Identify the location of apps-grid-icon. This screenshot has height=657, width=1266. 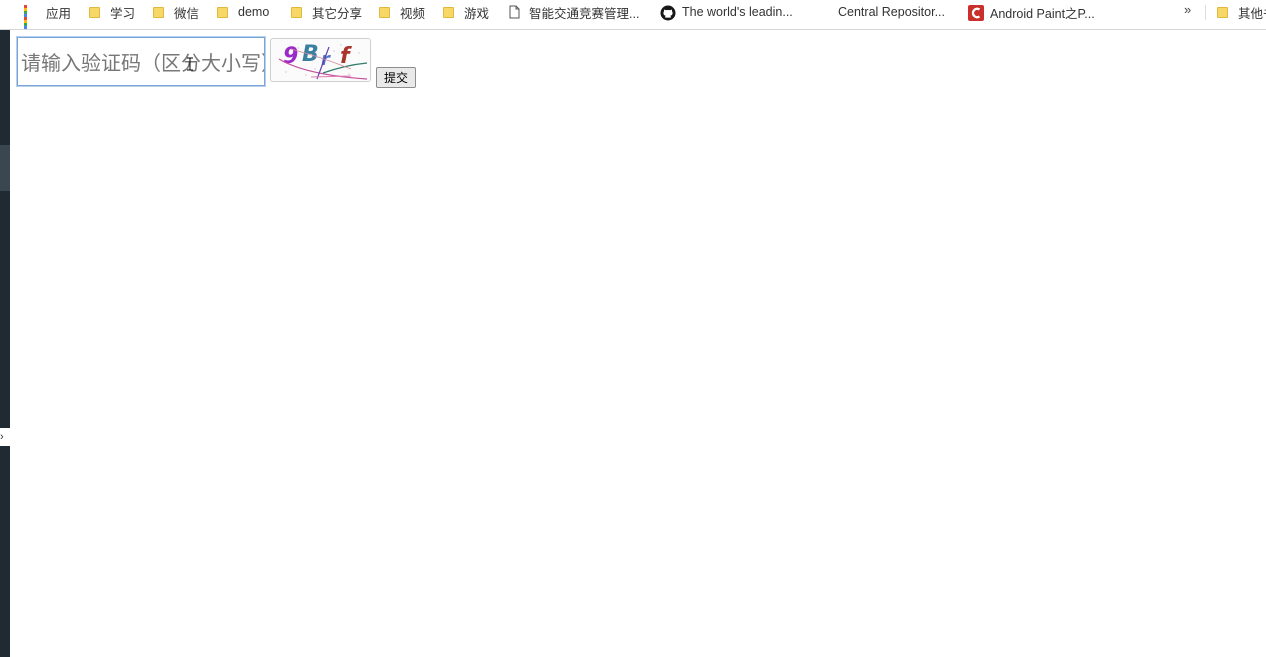
(31, 17).